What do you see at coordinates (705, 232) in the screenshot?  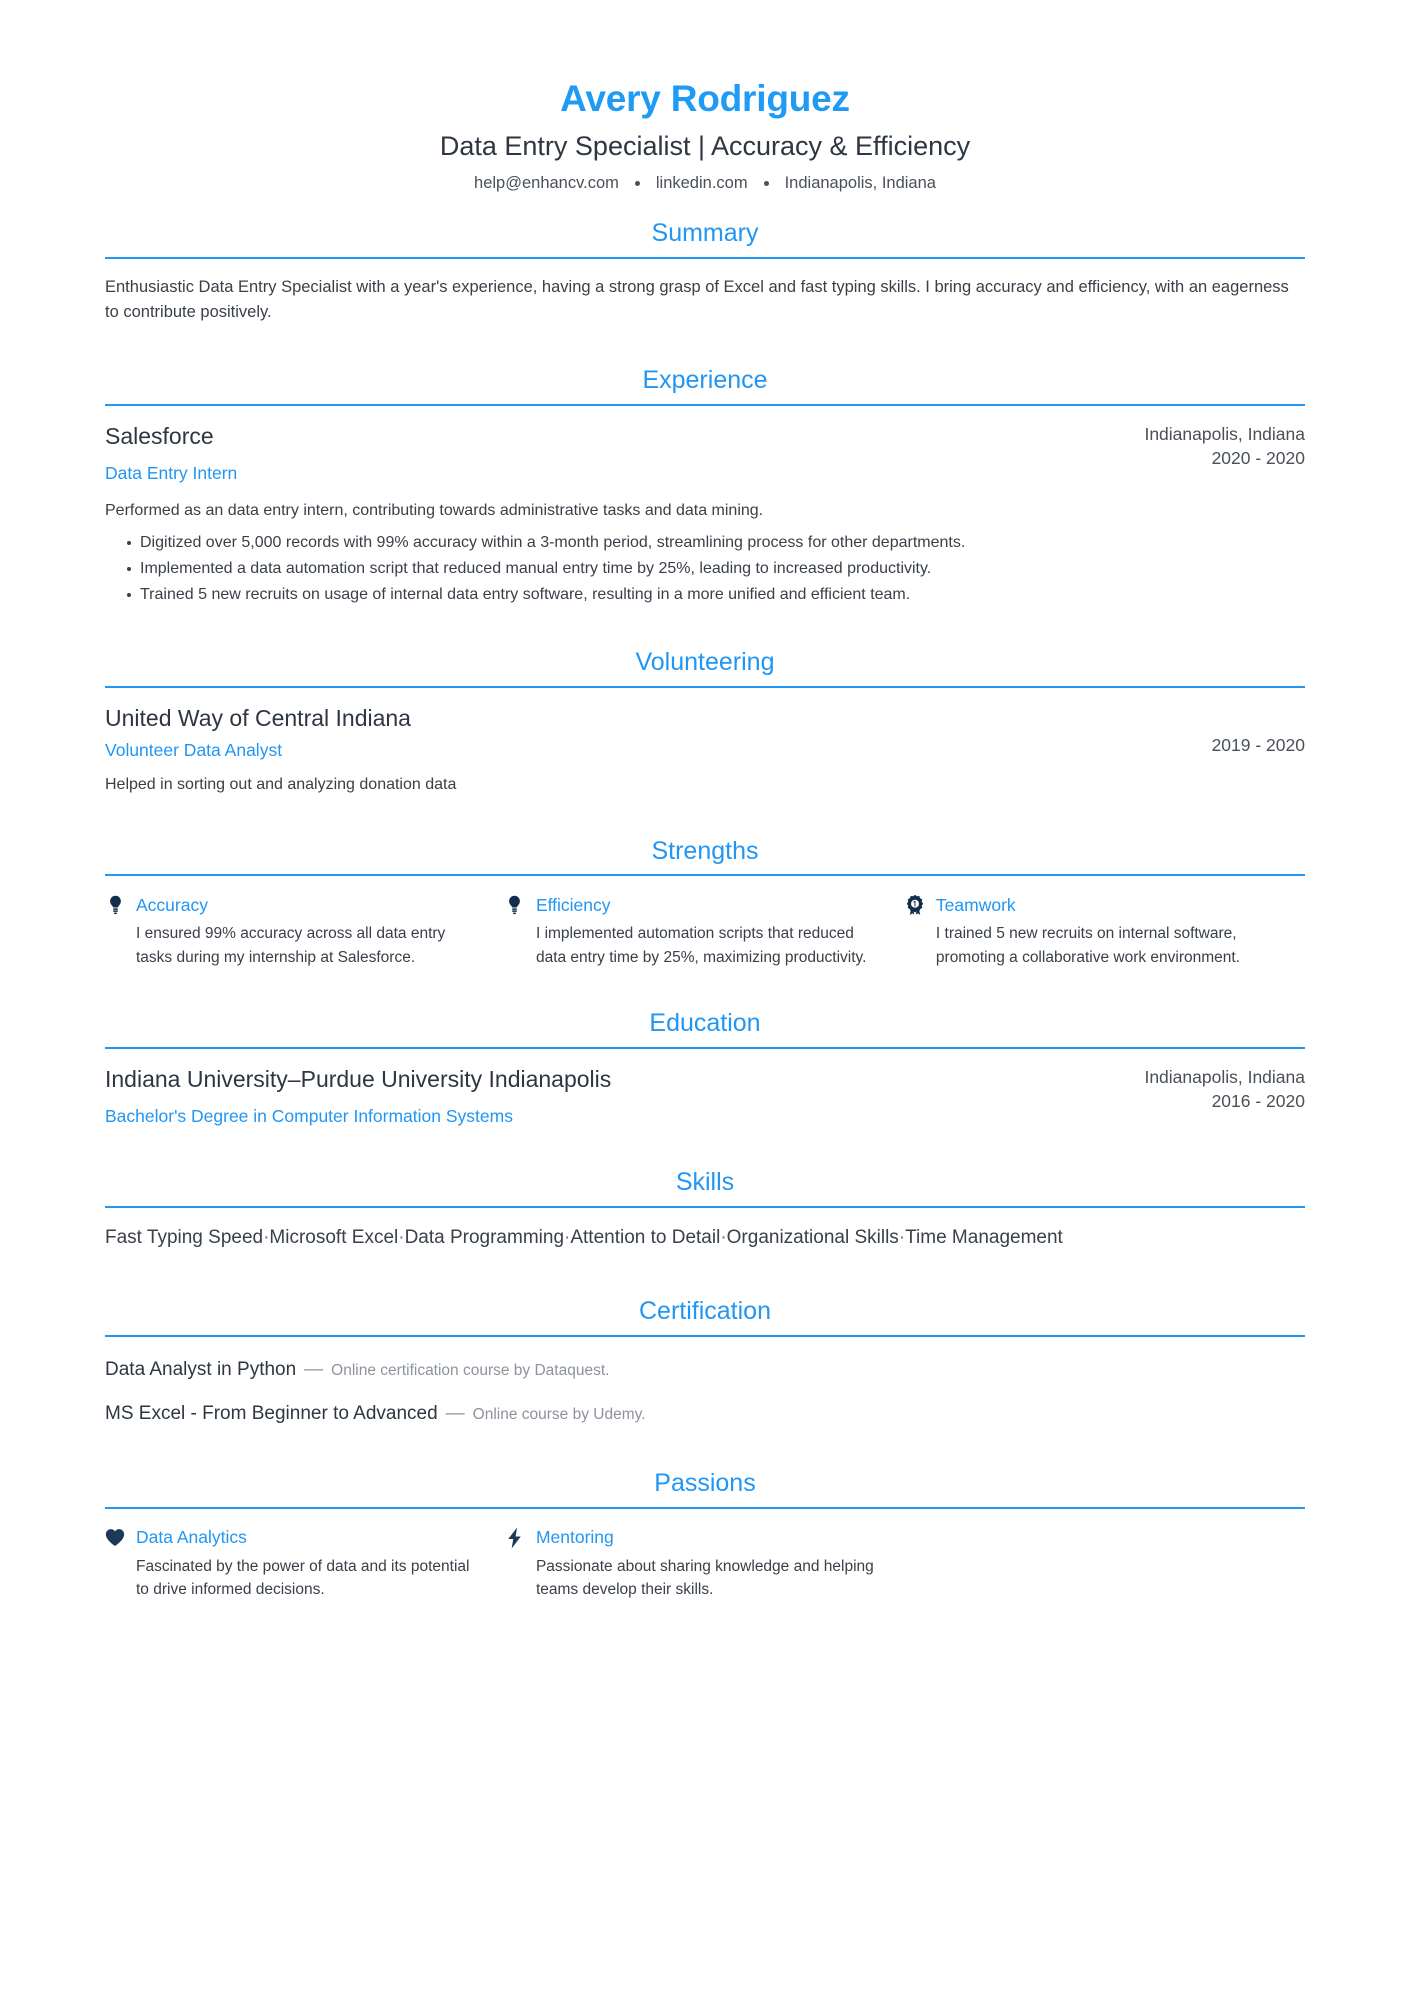 I see `section-title-summary: Summary` at bounding box center [705, 232].